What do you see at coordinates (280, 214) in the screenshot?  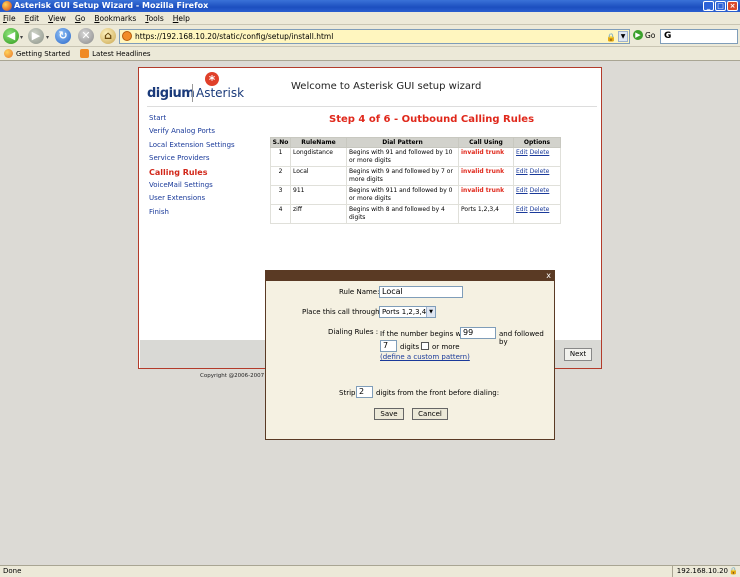 I see `cell-sno: 4` at bounding box center [280, 214].